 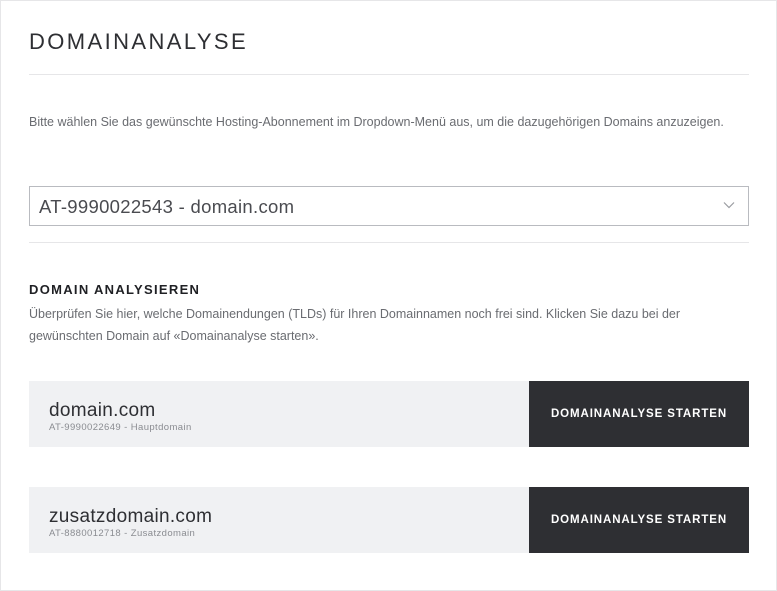 What do you see at coordinates (389, 242) in the screenshot?
I see `select-divider` at bounding box center [389, 242].